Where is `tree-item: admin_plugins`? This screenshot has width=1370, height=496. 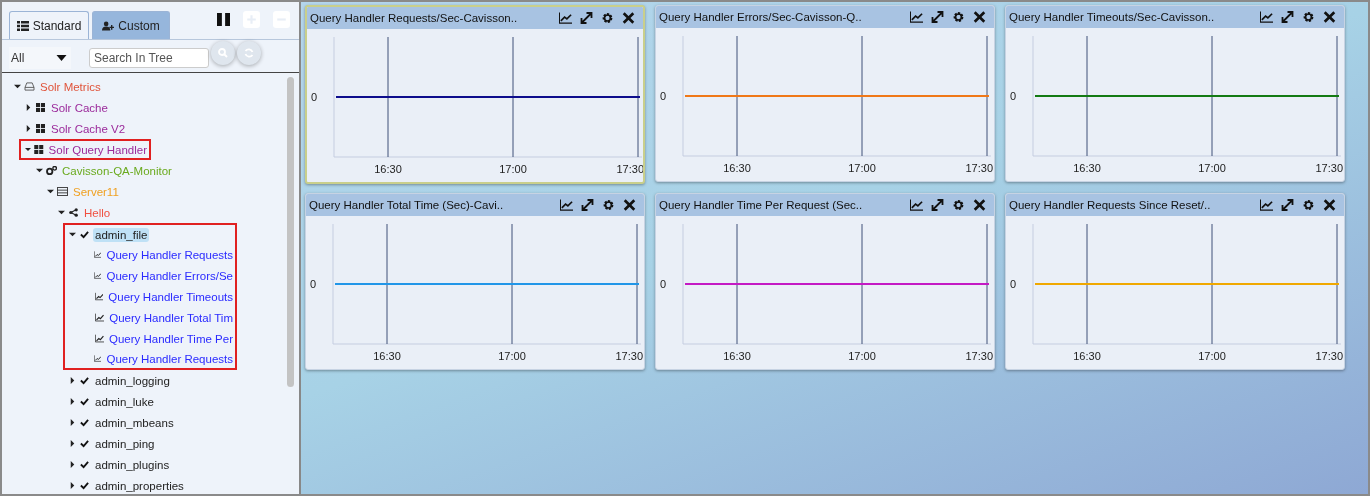
tree-item: admin_plugins is located at coordinates (132, 464).